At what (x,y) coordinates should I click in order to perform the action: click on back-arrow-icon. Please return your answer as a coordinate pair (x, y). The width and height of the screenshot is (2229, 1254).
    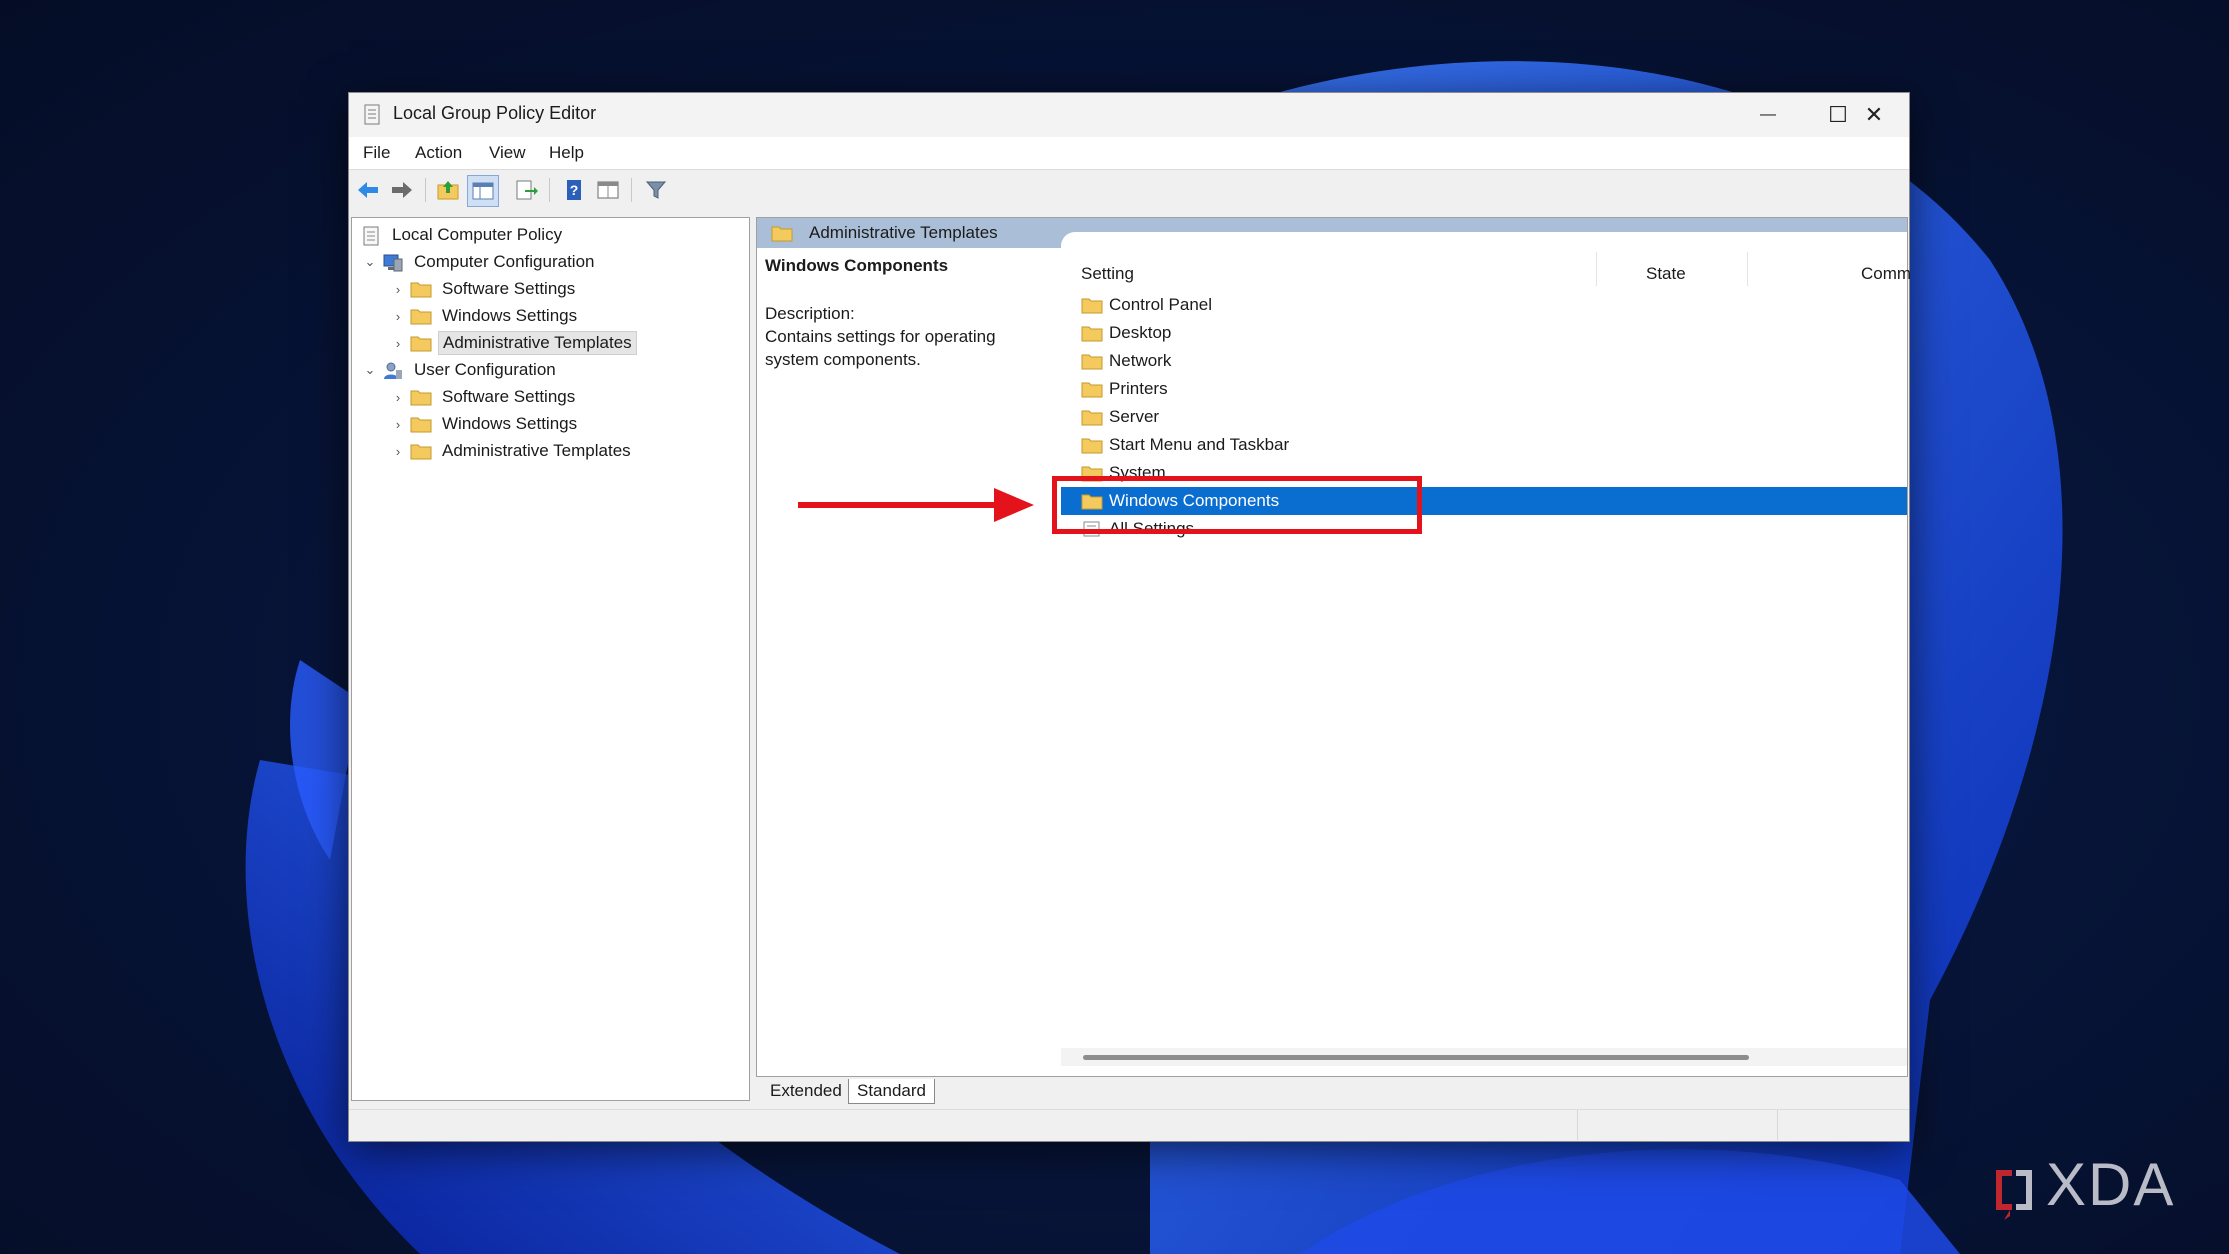
    Looking at the image, I should click on (368, 190).